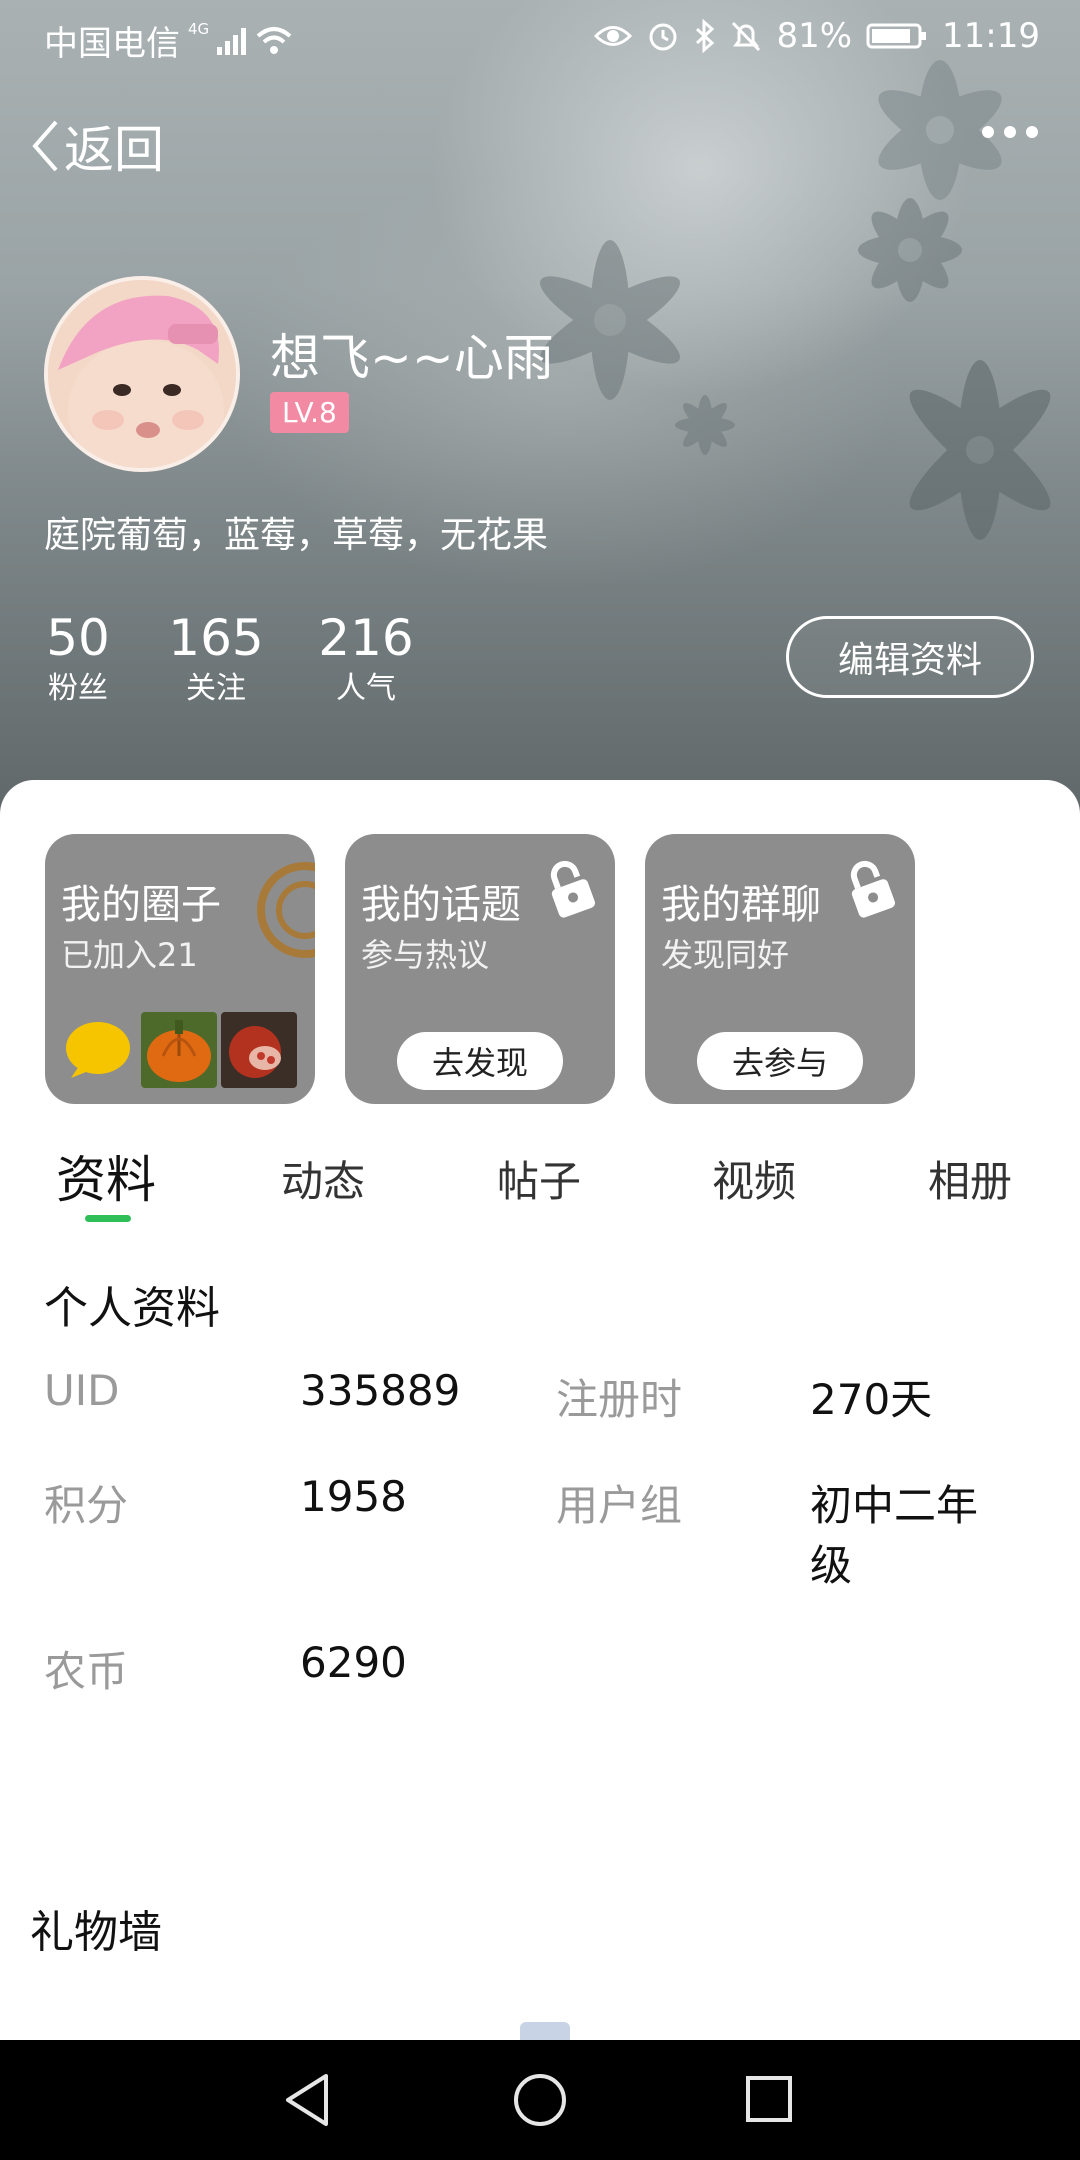 Image resolution: width=1080 pixels, height=2160 pixels. Describe the element at coordinates (380, 1390) in the screenshot. I see `uid-value: 335889` at that location.